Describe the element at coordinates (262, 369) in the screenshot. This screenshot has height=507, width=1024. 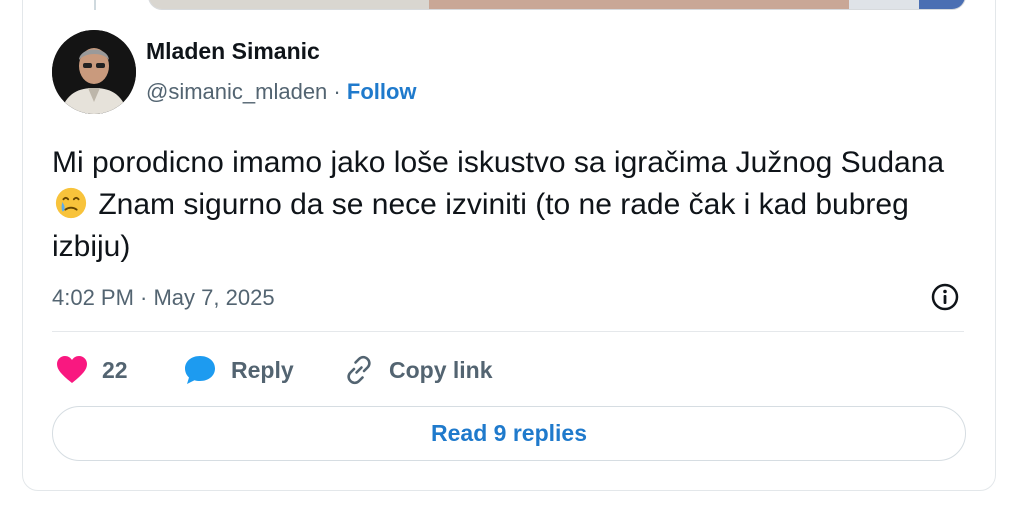
I see `reply-label: Reply` at that location.